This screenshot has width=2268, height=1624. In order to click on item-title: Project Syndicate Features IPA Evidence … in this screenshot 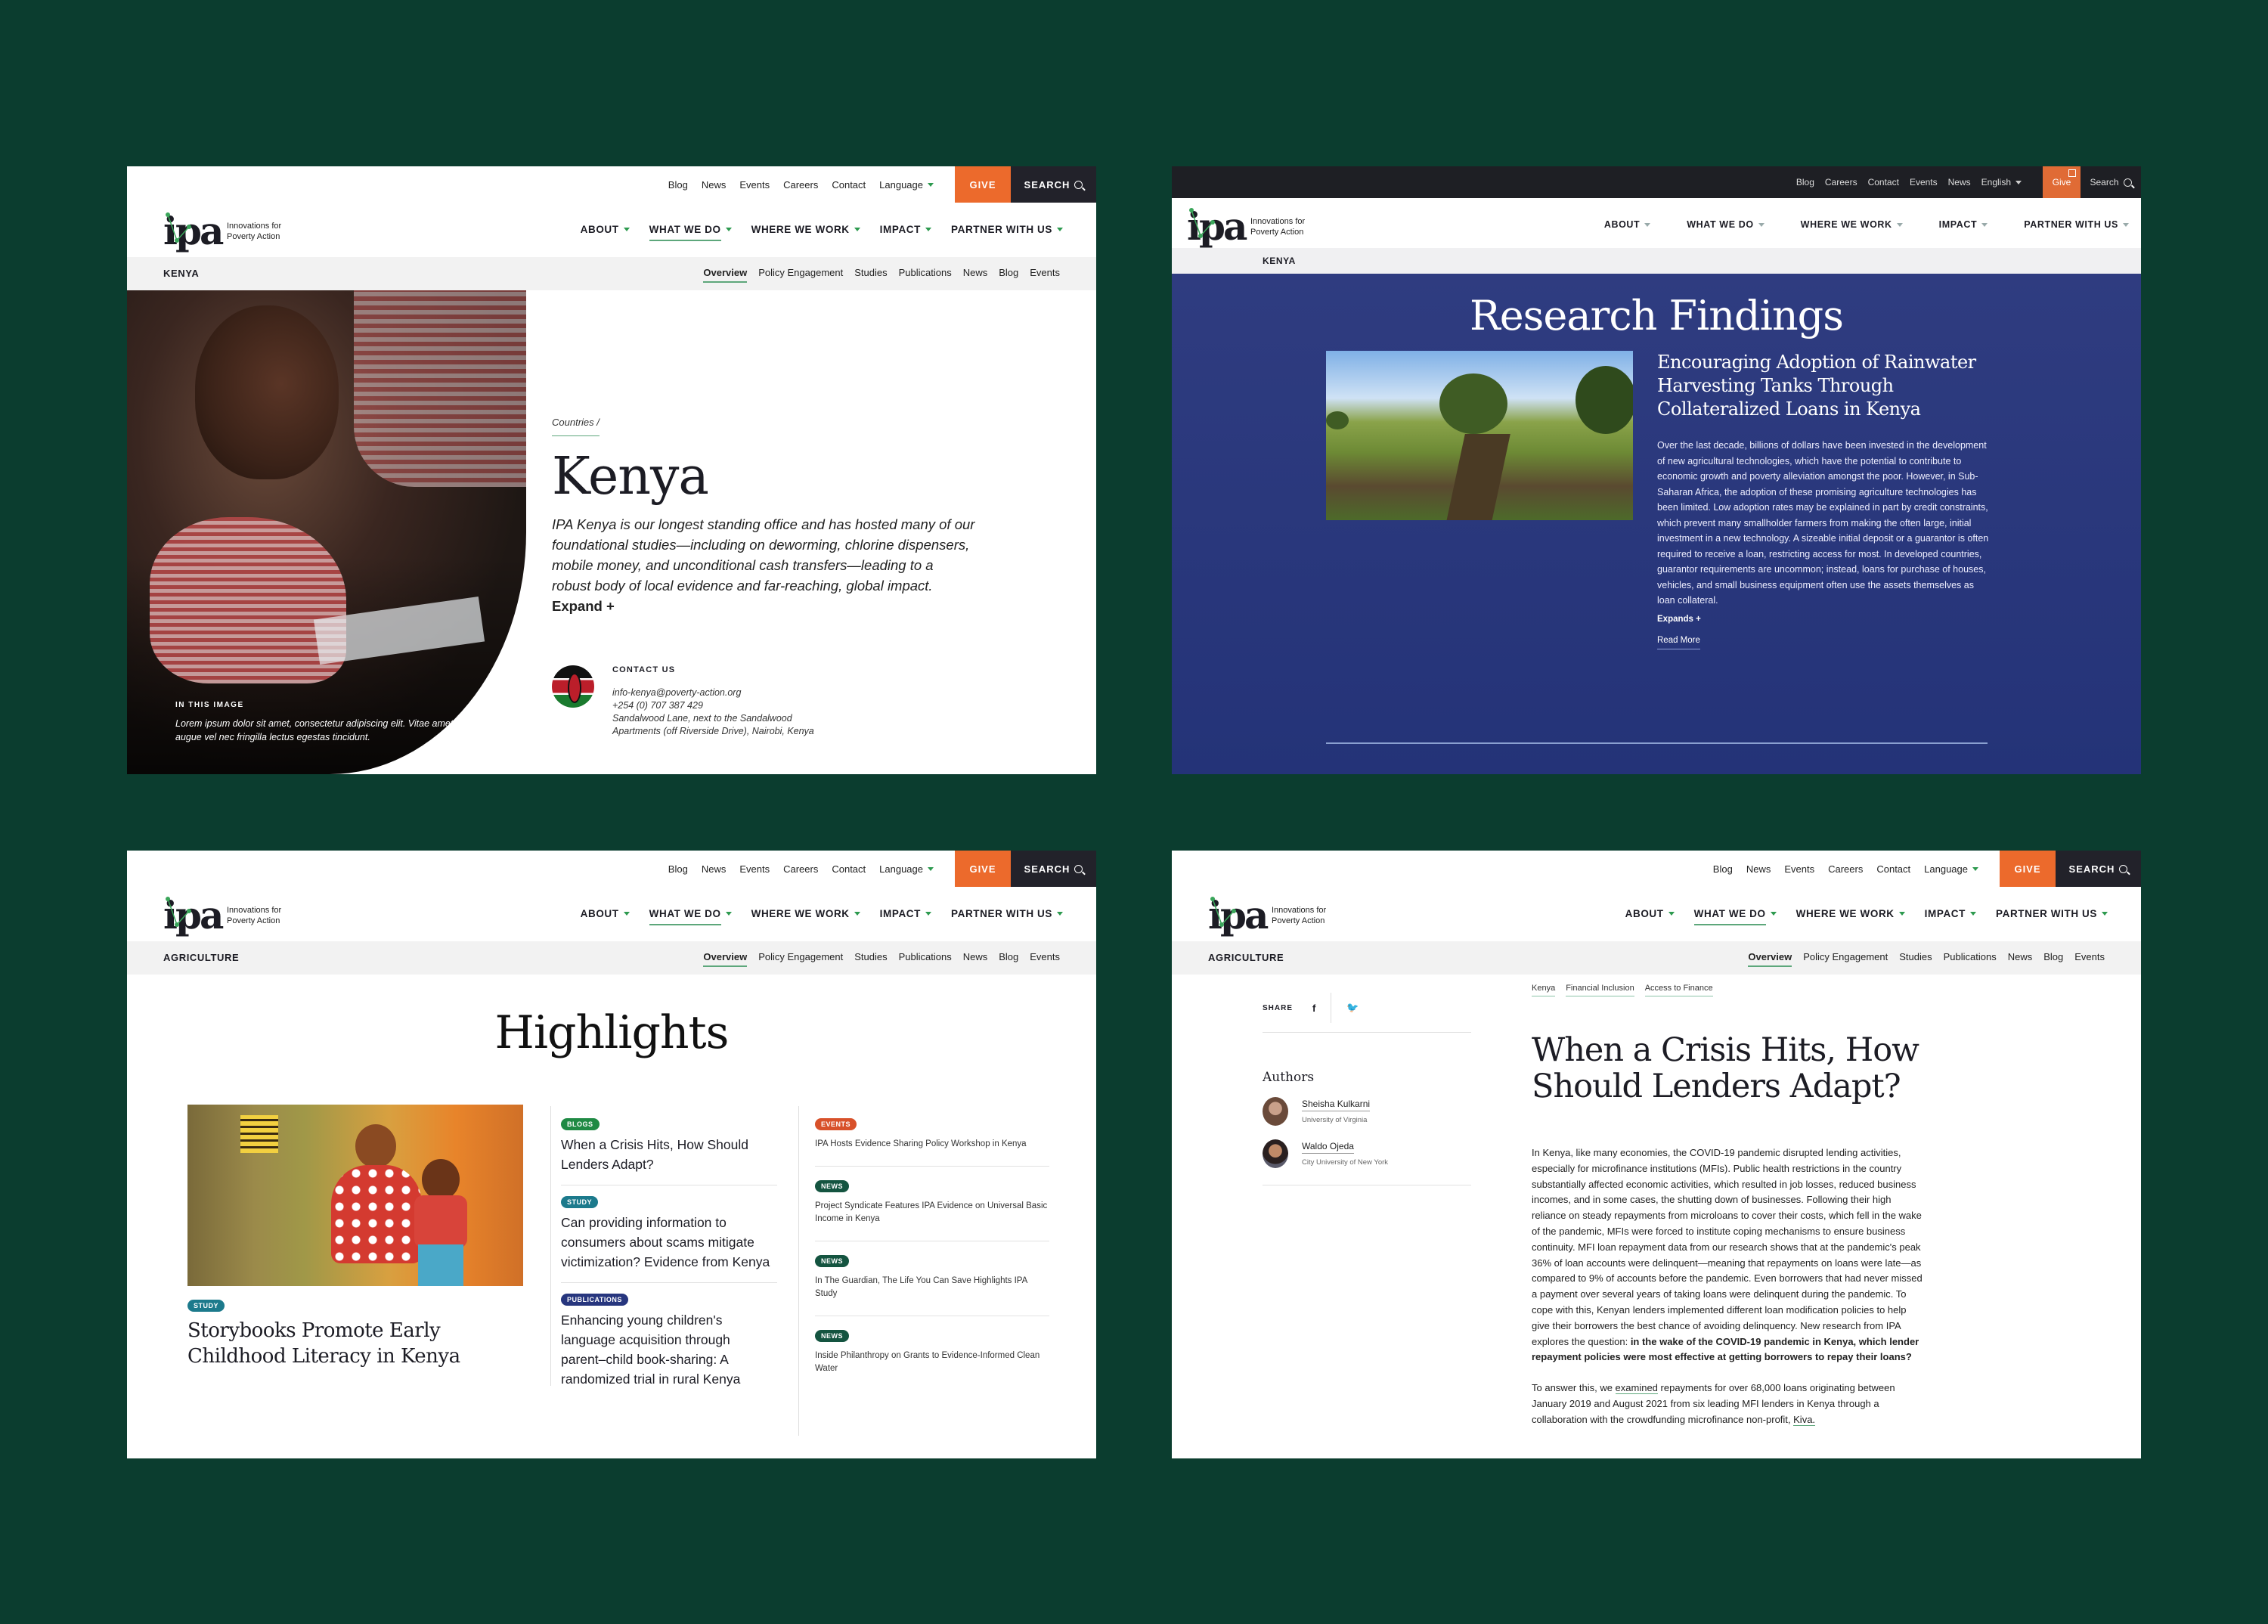, I will do `click(932, 1213)`.